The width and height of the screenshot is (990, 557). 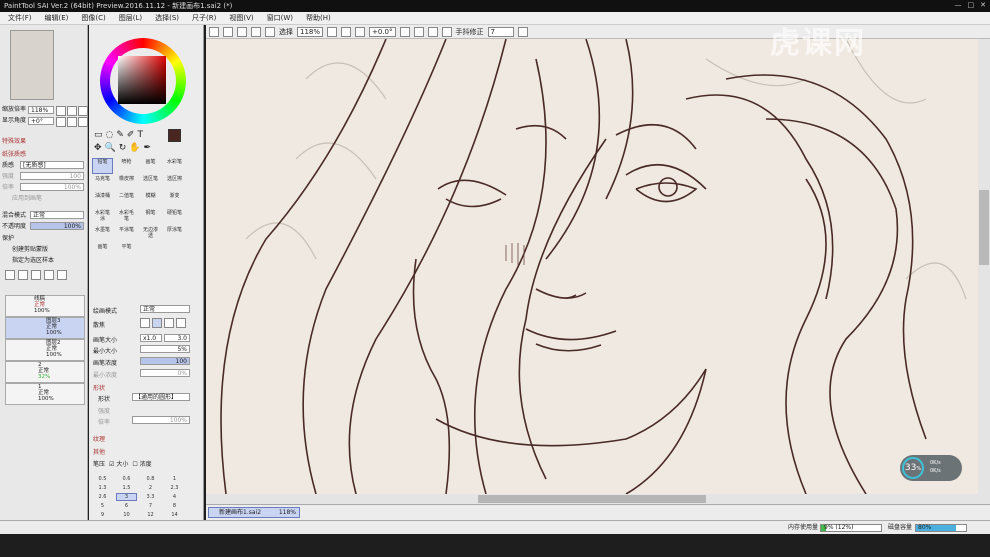 I want to click on size-preset: 5, so click(x=102, y=506).